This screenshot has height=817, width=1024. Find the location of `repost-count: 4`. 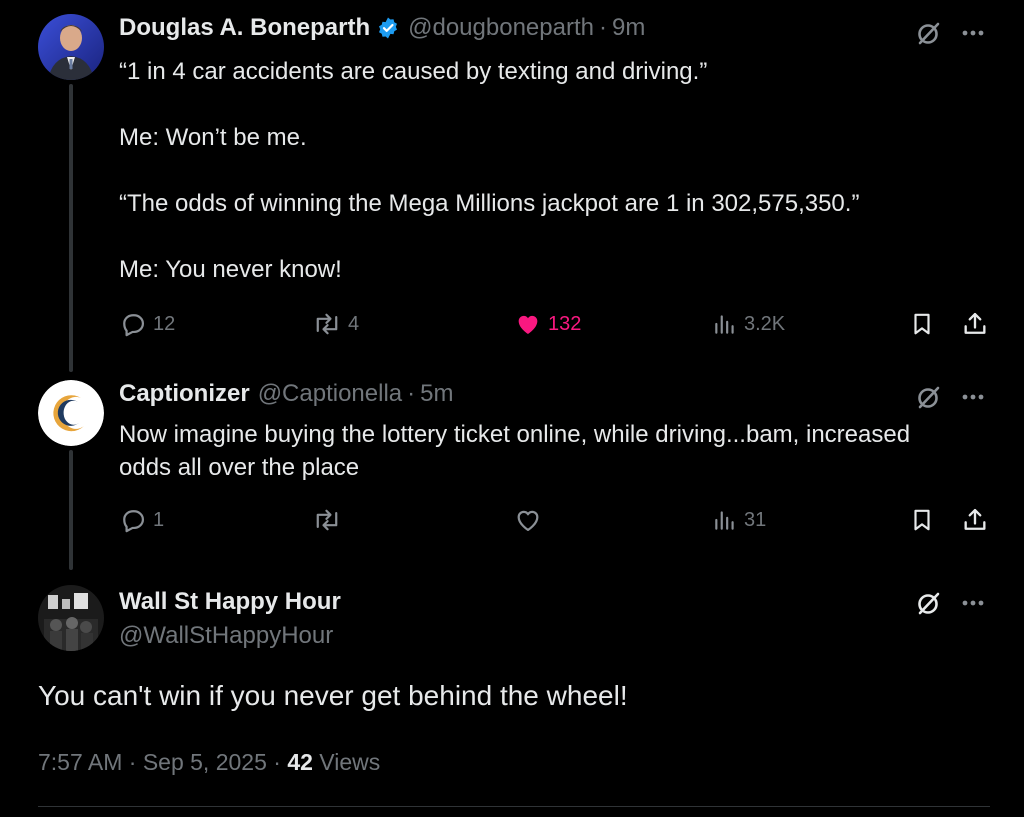

repost-count: 4 is located at coordinates (354, 323).